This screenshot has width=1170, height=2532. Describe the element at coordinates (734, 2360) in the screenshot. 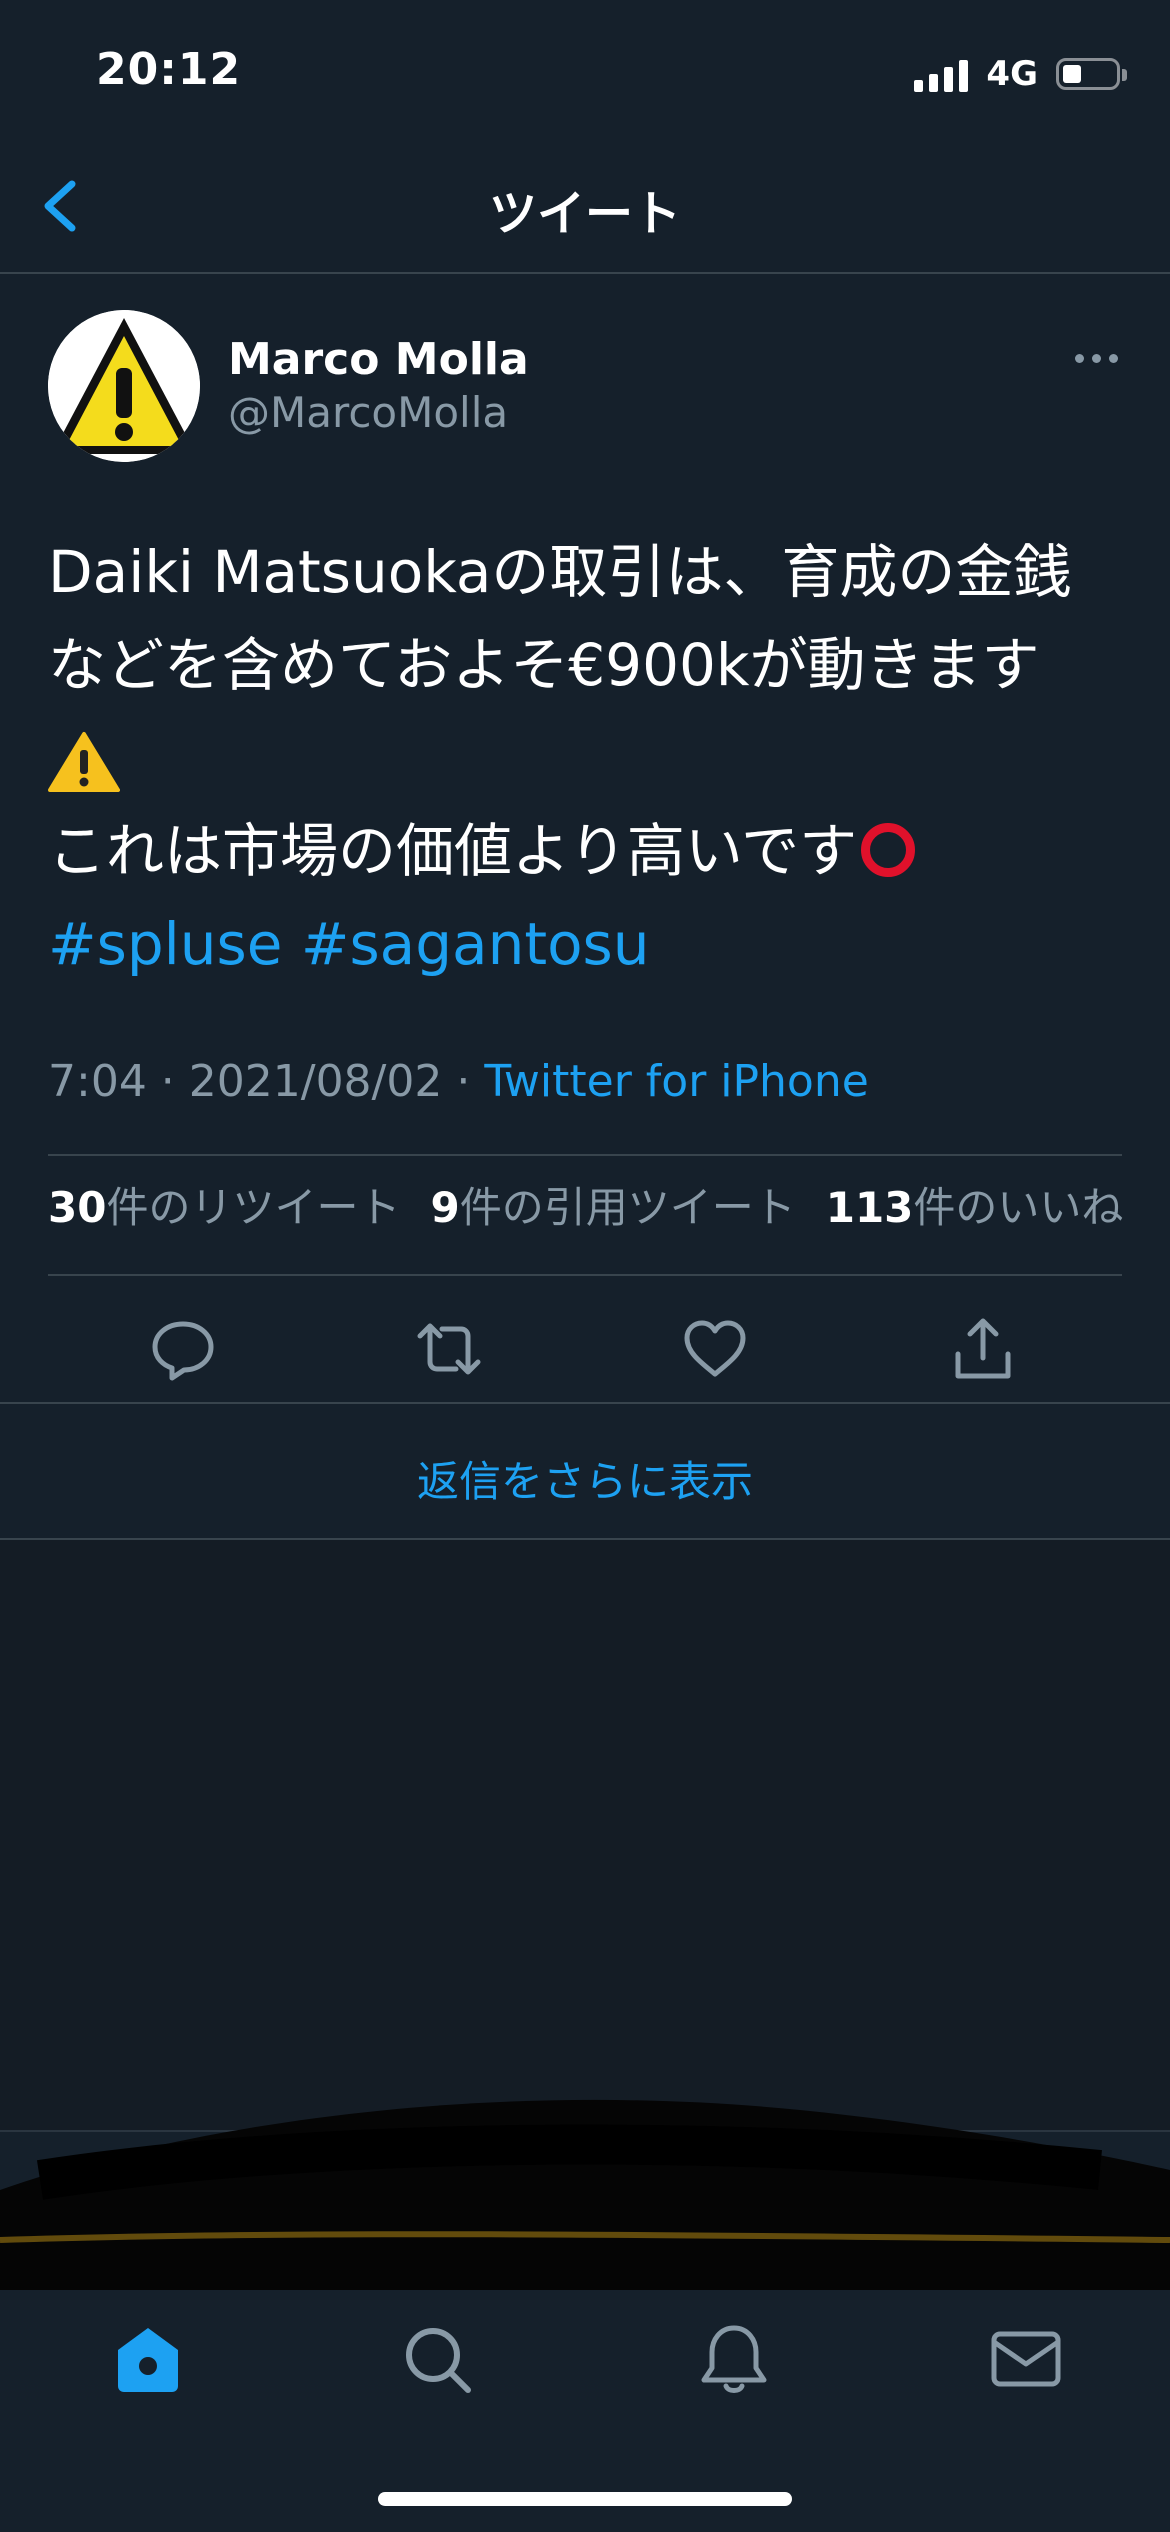

I see `notifications-icon` at that location.